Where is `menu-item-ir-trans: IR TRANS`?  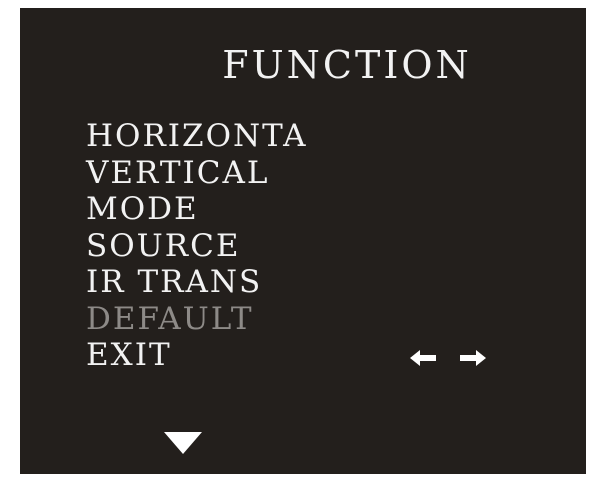 menu-item-ir-trans: IR TRANS is located at coordinates (196, 282).